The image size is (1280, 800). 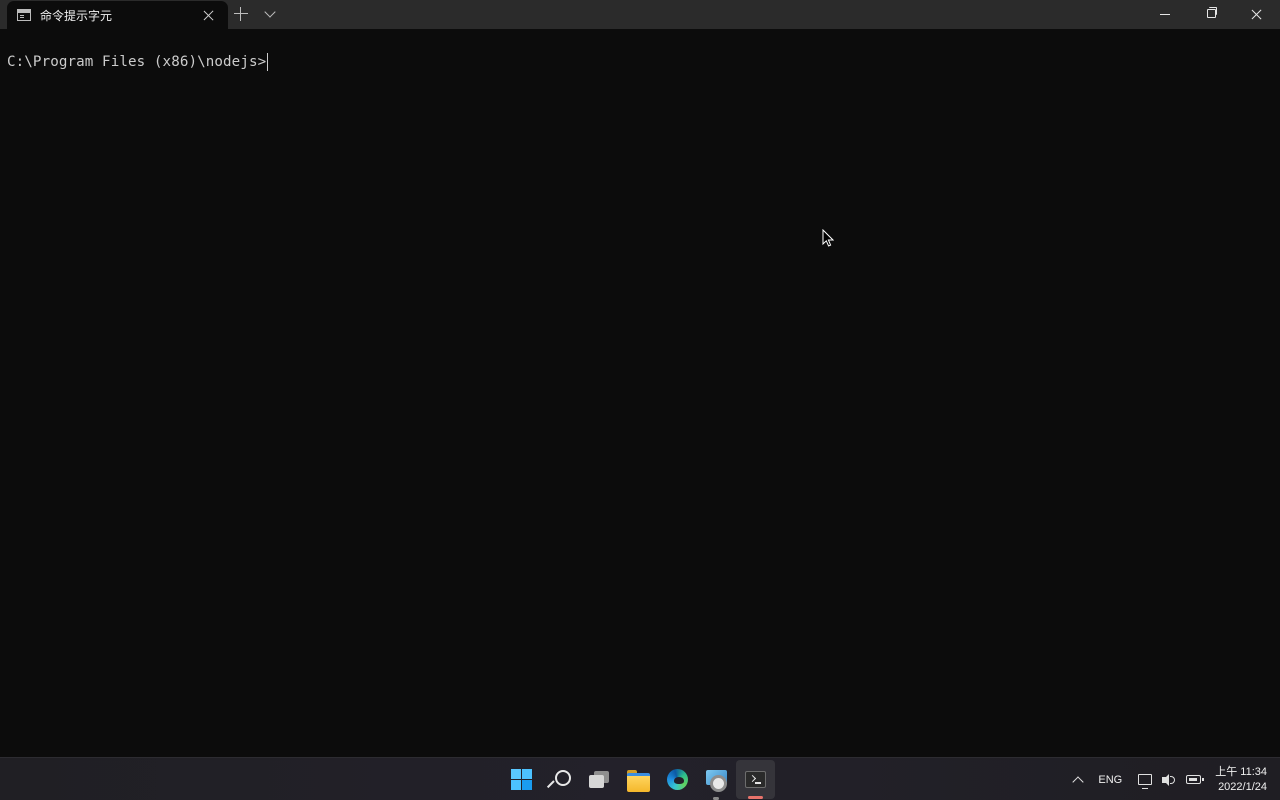 I want to click on edge-icon, so click(x=677, y=779).